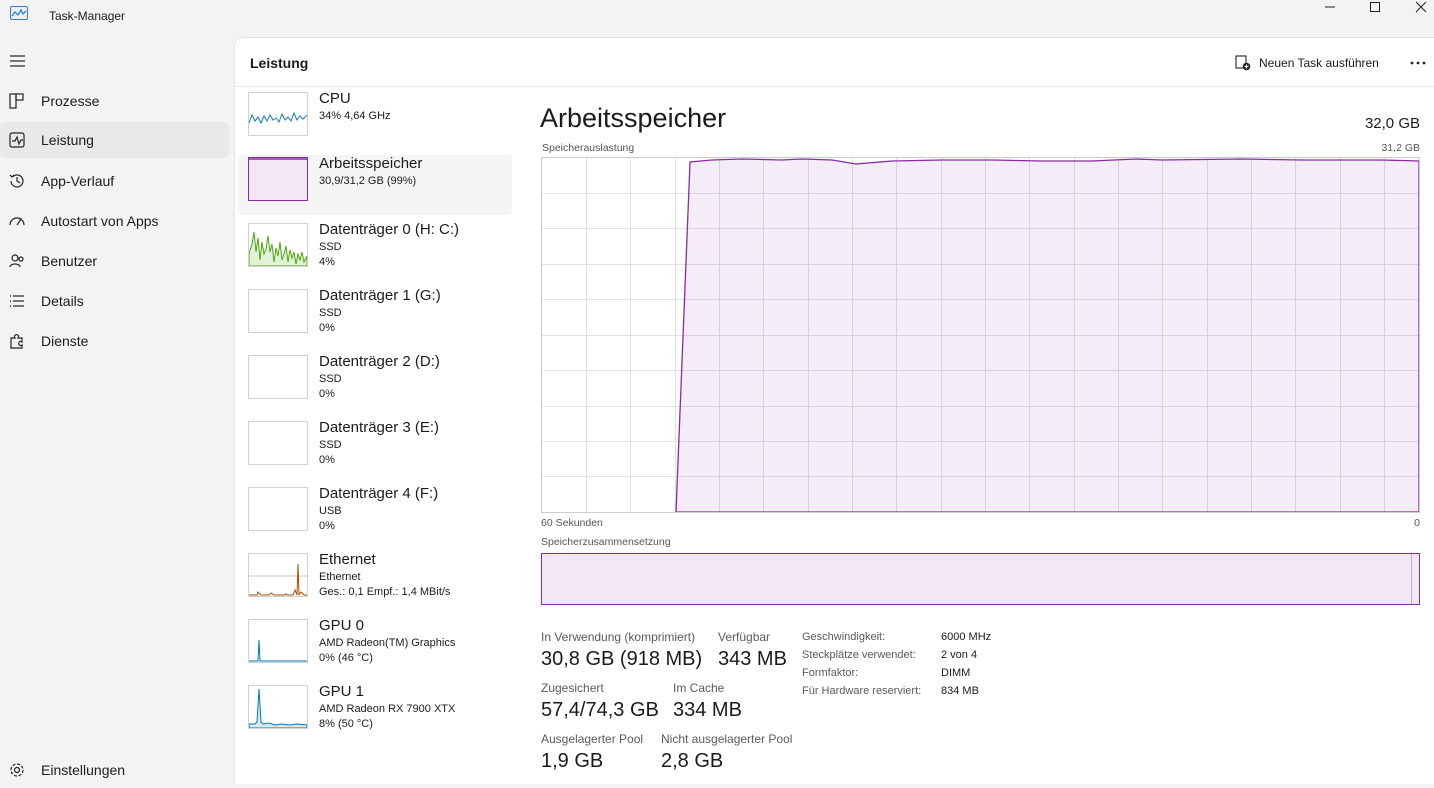  I want to click on new-task-icon, so click(1243, 63).